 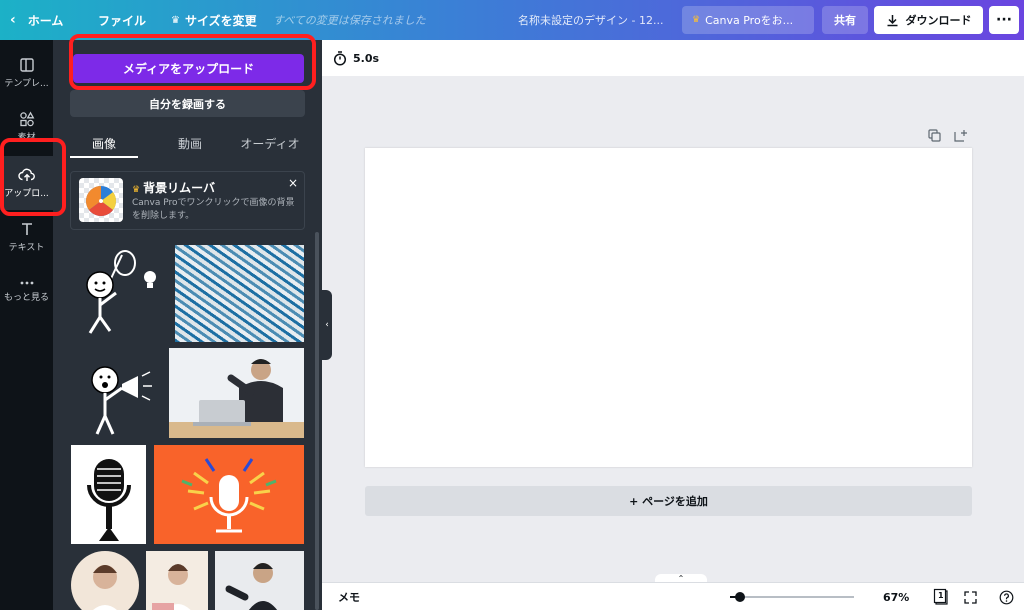 What do you see at coordinates (26, 119) in the screenshot?
I see `elements-icon` at bounding box center [26, 119].